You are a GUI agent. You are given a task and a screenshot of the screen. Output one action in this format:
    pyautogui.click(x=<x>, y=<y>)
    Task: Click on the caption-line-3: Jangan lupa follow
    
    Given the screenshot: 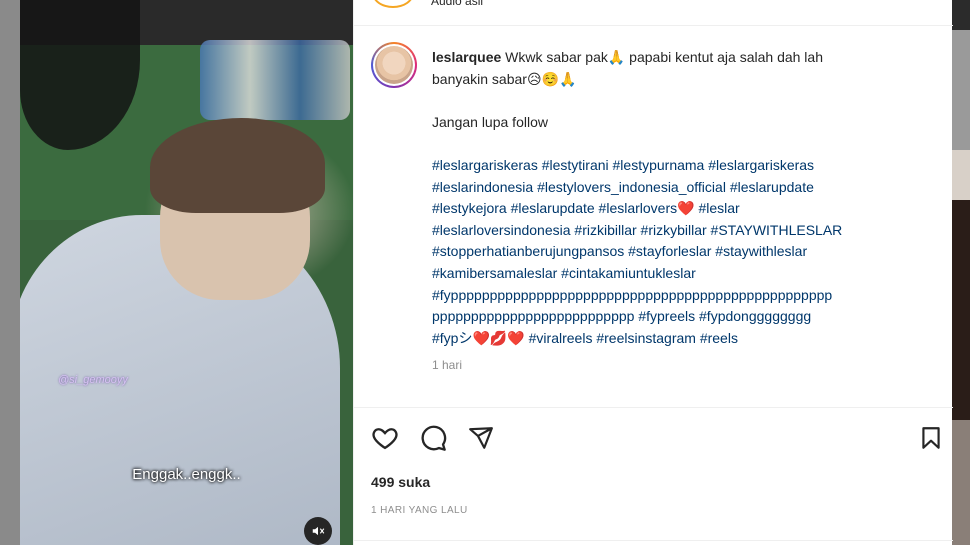 What is the action you would take?
    pyautogui.click(x=490, y=121)
    